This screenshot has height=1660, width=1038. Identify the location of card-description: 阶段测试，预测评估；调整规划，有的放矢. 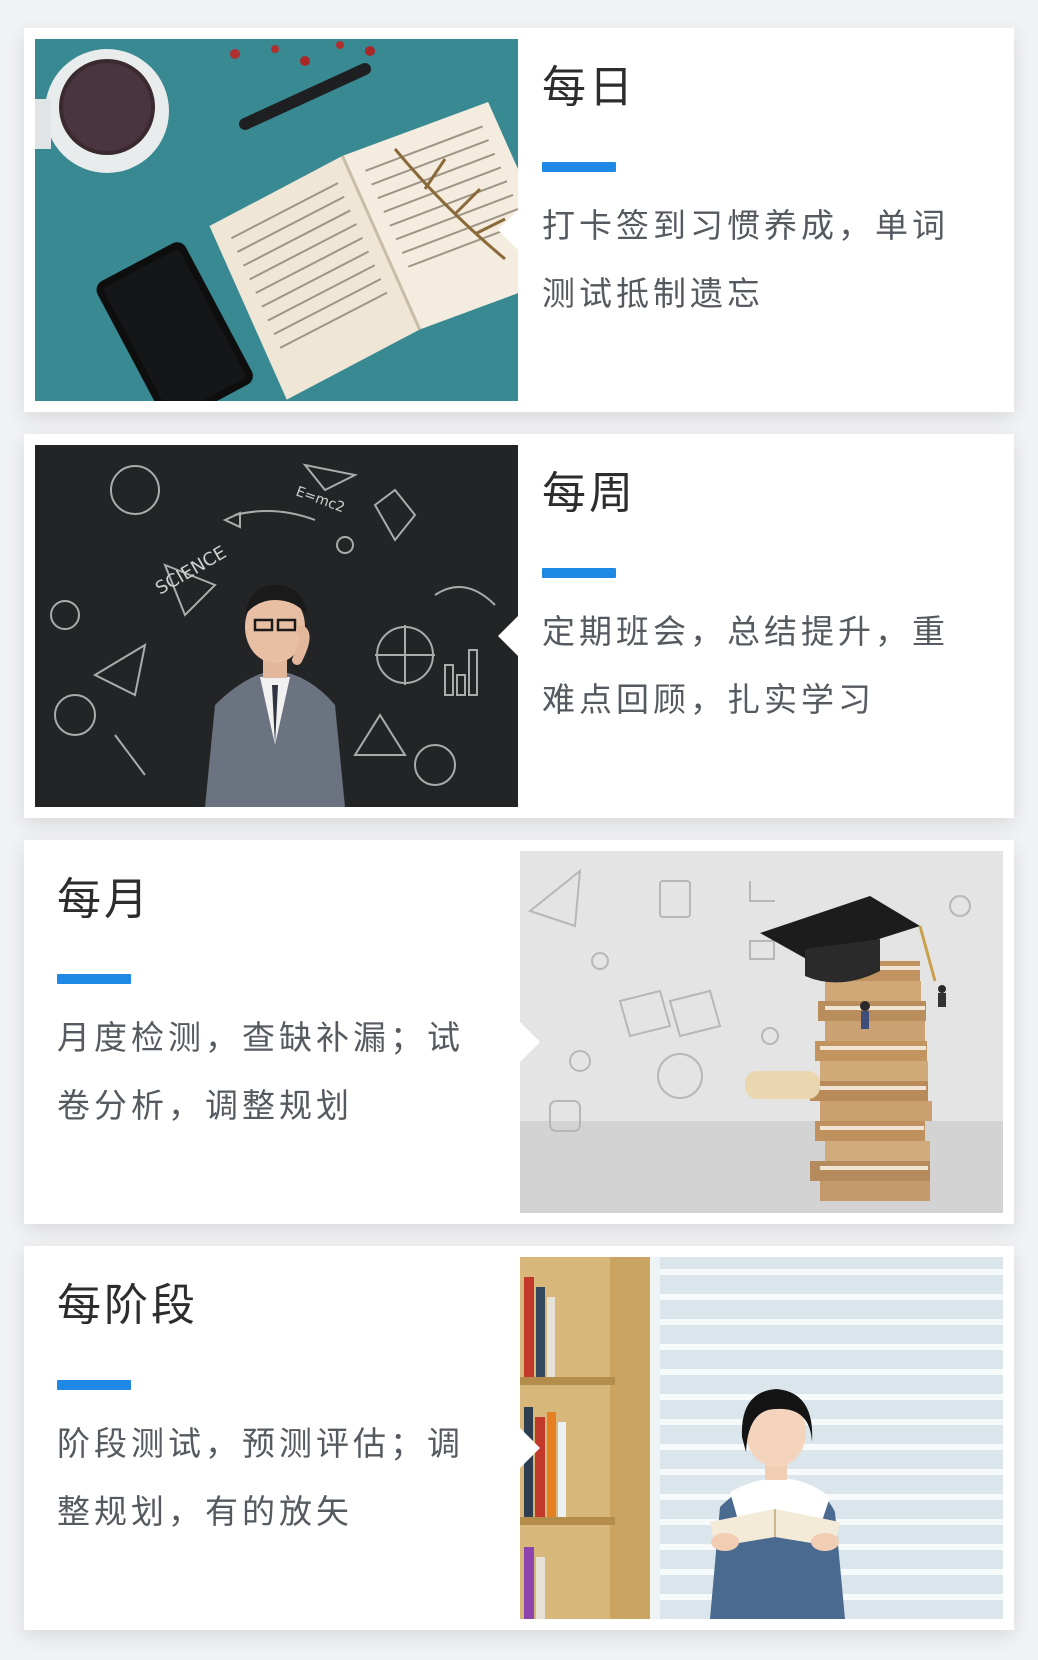
(260, 1477).